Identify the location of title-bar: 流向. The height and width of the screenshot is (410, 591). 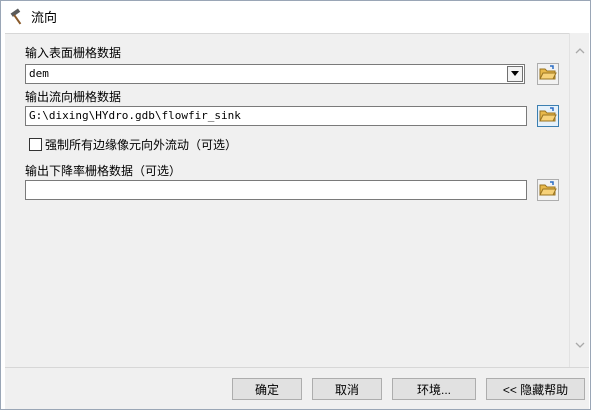
(295, 16).